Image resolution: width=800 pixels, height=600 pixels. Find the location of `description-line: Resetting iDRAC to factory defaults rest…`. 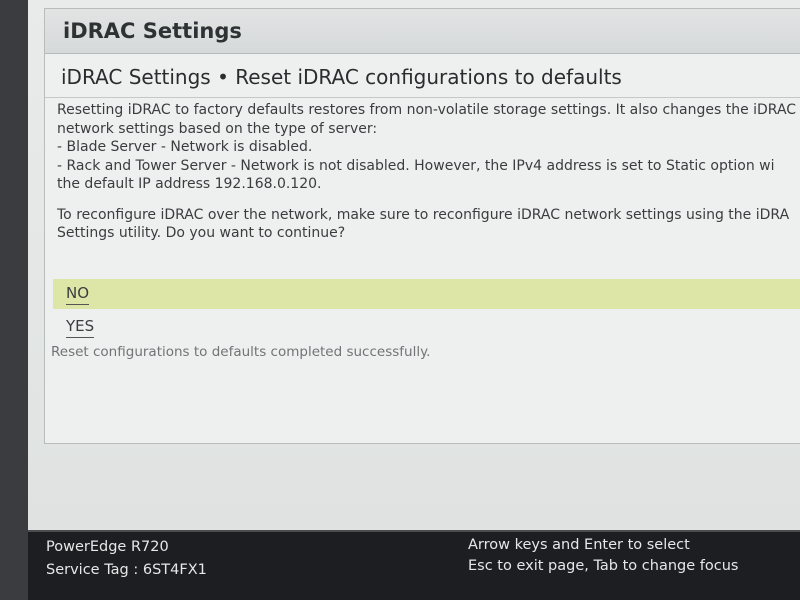

description-line: Resetting iDRAC to factory defaults rest… is located at coordinates (427, 110).